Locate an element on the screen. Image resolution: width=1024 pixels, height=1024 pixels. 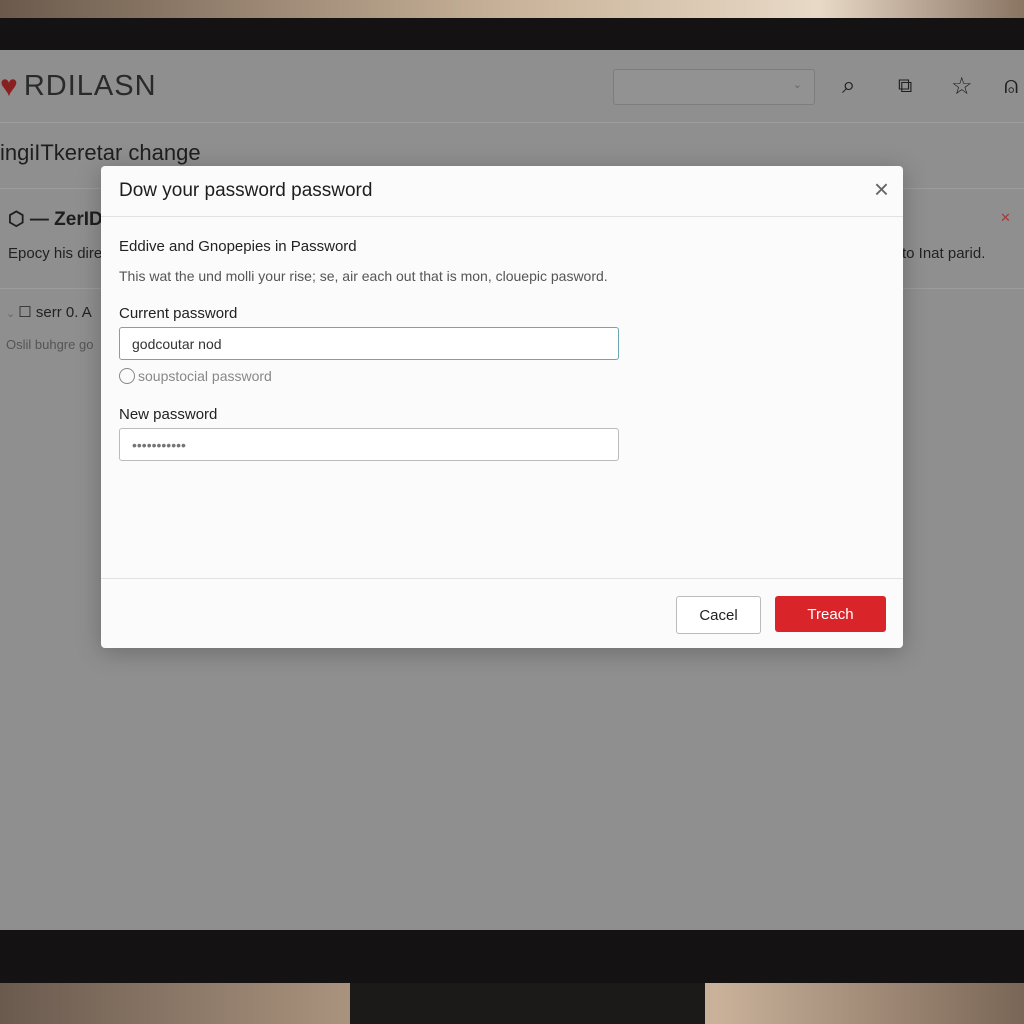
lock-icon: ⬡ — is located at coordinates (31, 219).